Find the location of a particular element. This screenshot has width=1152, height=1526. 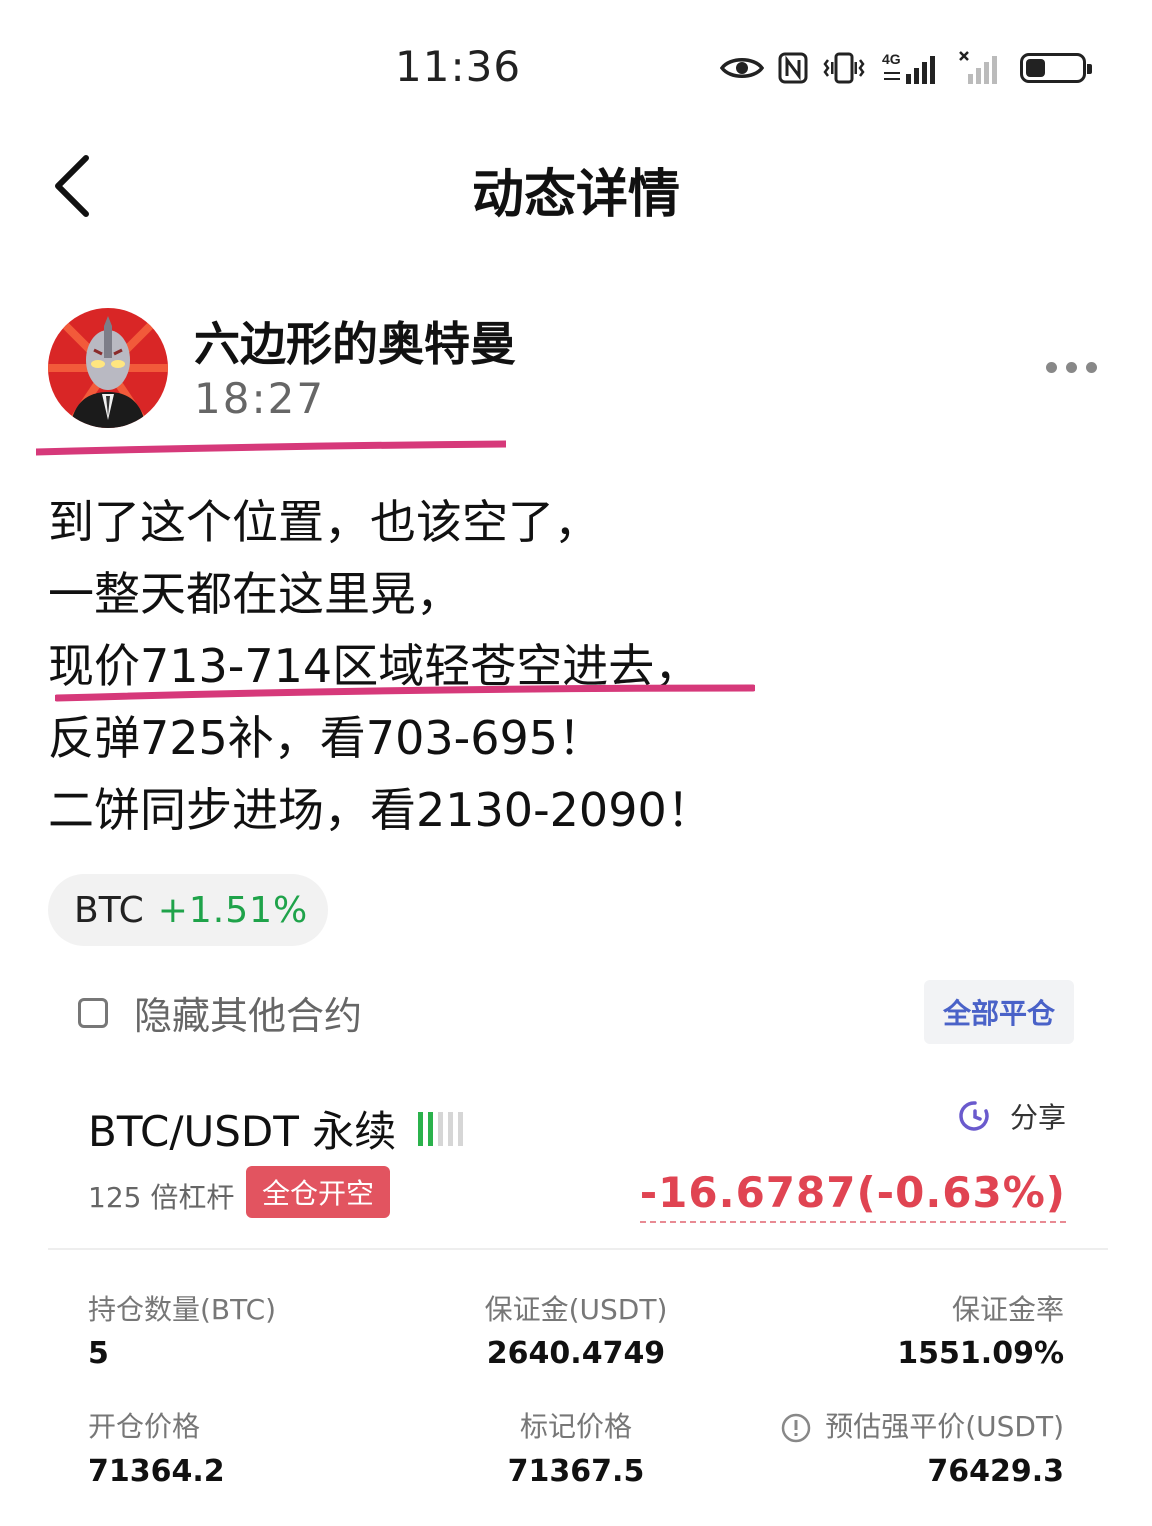

liquidation-price-row: 预估强平价(USDT) is located at coordinates (922, 1425).